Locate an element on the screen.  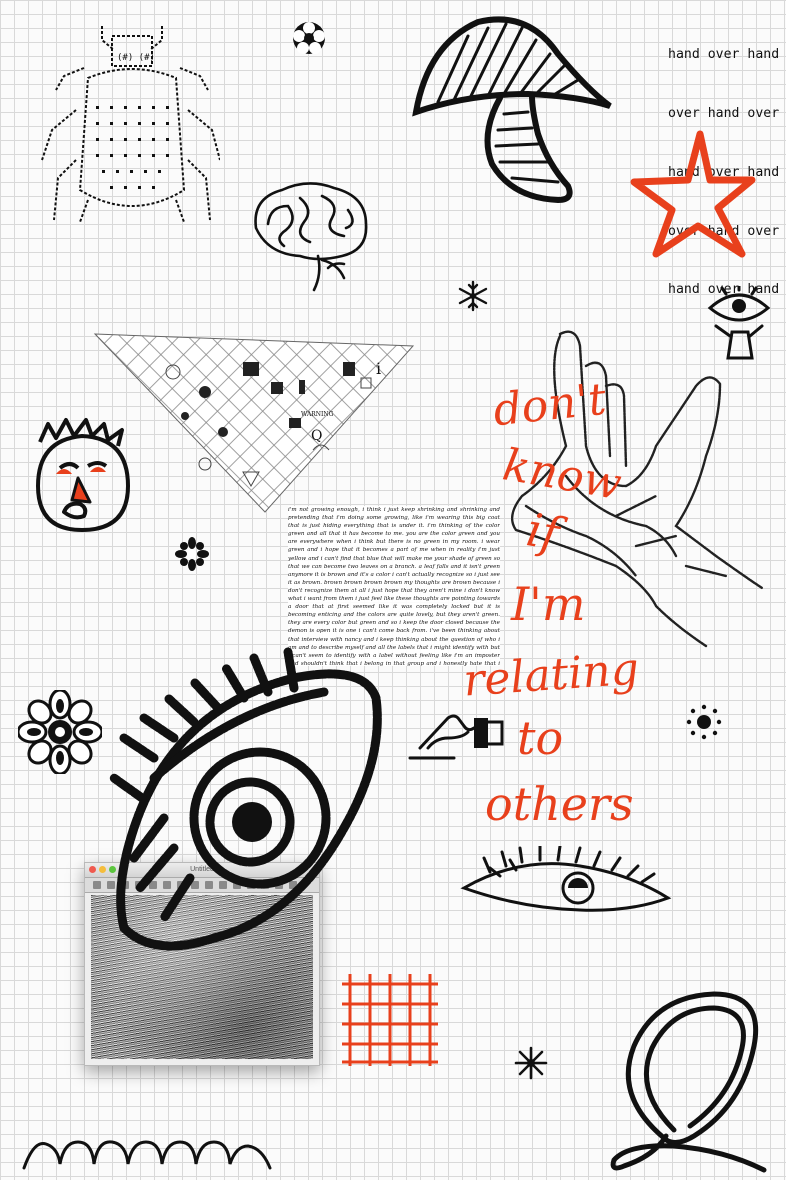
brain-drawing is located at coordinates (311, 237).